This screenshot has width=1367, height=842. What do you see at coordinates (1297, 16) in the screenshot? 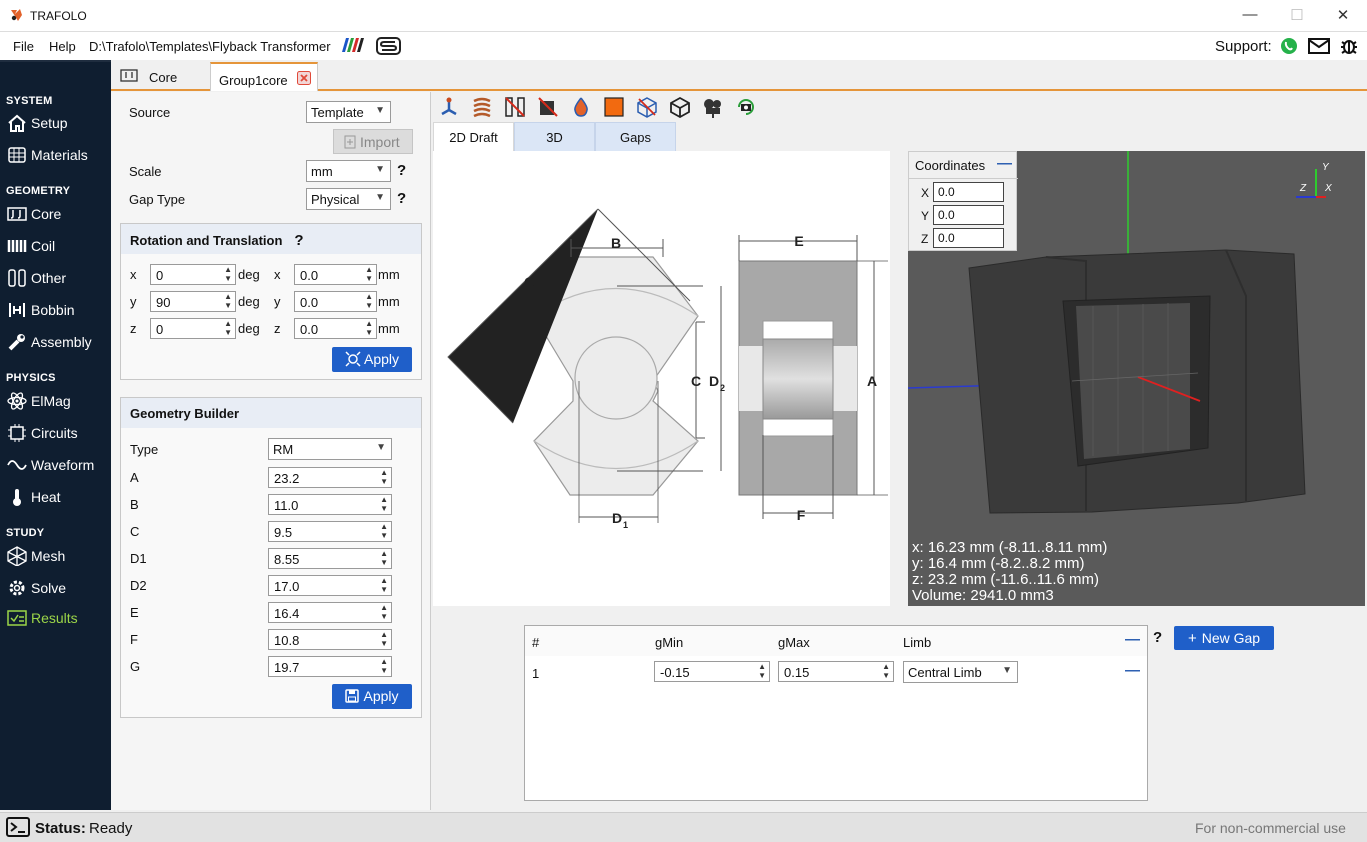
I see `maximize-button: ☐` at bounding box center [1297, 16].